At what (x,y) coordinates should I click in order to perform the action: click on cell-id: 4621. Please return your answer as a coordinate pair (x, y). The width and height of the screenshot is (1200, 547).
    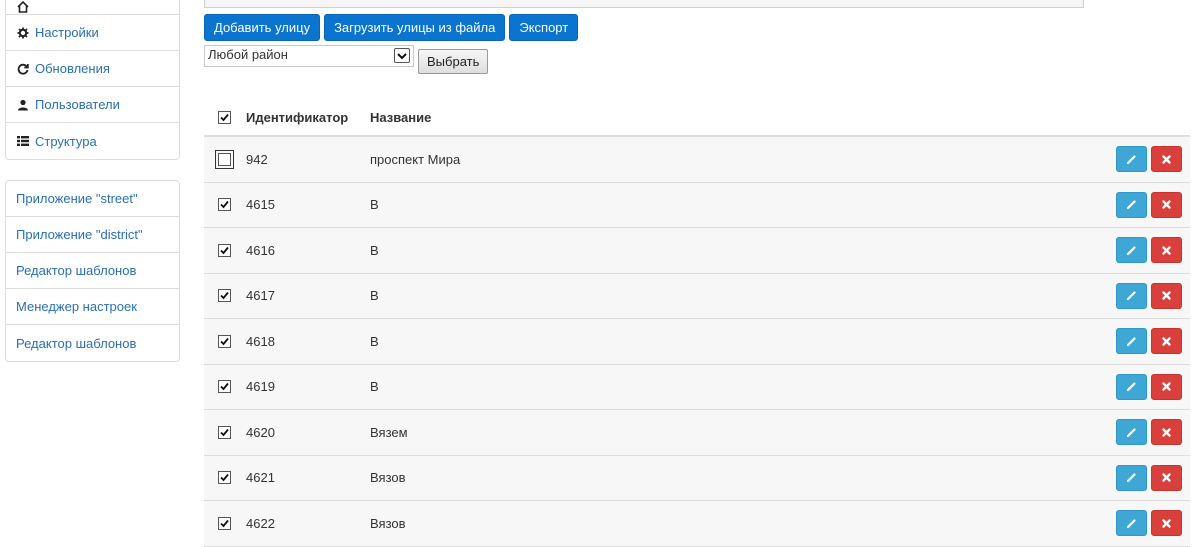
    Looking at the image, I should click on (260, 478).